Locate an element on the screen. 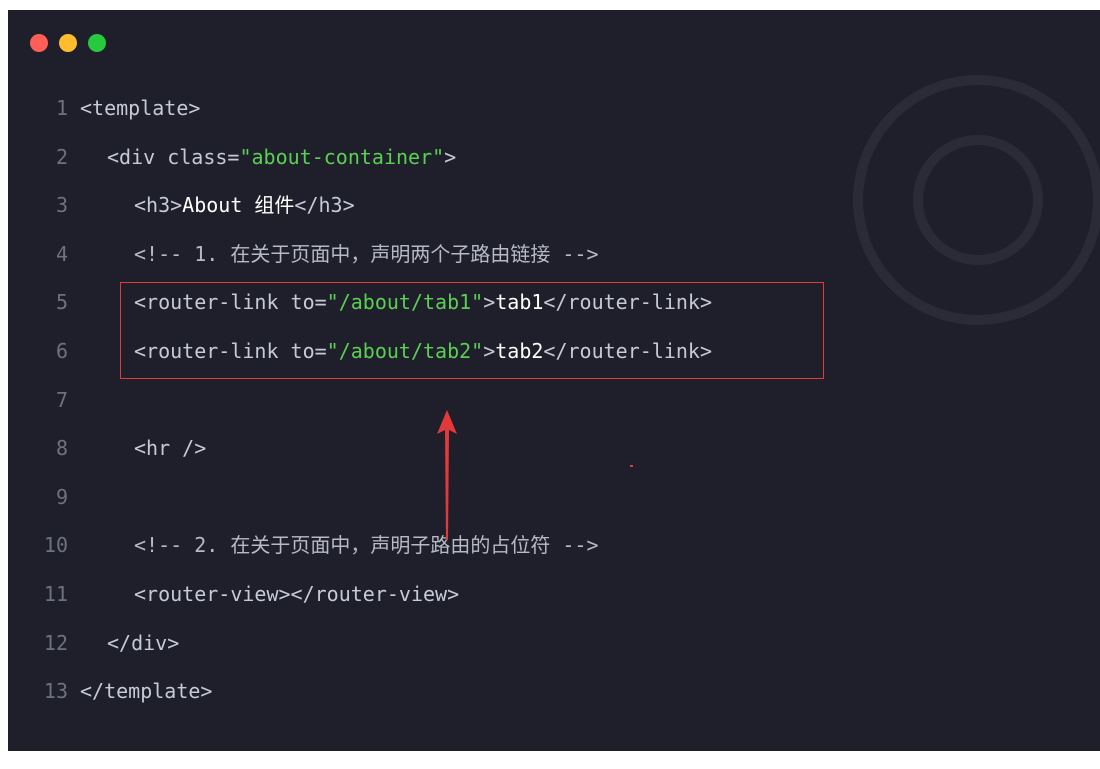  line-number: 1 is located at coordinates (61, 108).